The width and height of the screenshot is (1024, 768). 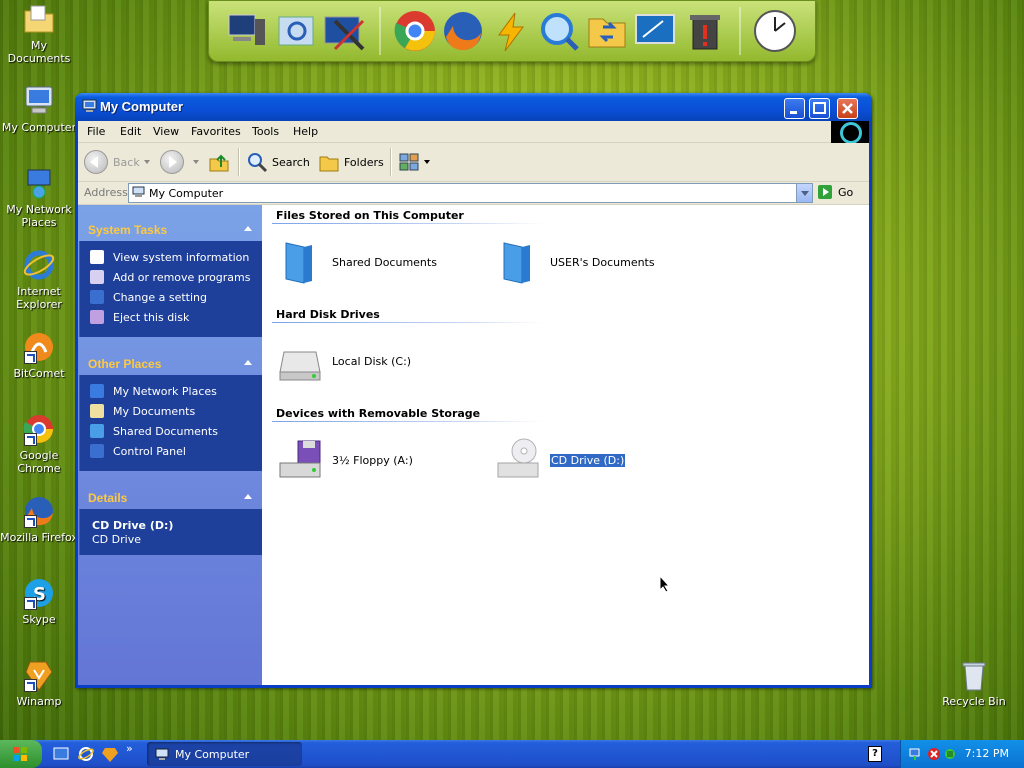 What do you see at coordinates (139, 317) in the screenshot?
I see `task-eject-disk: Eject this disk` at bounding box center [139, 317].